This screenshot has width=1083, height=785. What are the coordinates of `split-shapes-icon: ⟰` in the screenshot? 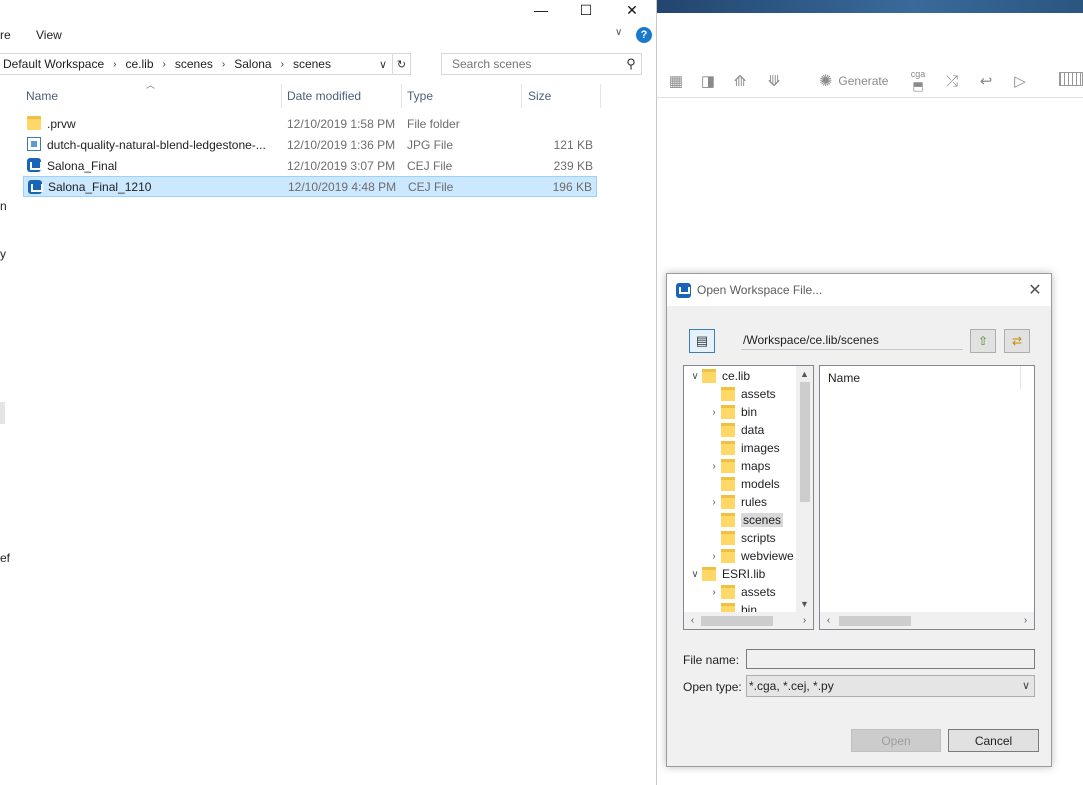 It's located at (740, 81).